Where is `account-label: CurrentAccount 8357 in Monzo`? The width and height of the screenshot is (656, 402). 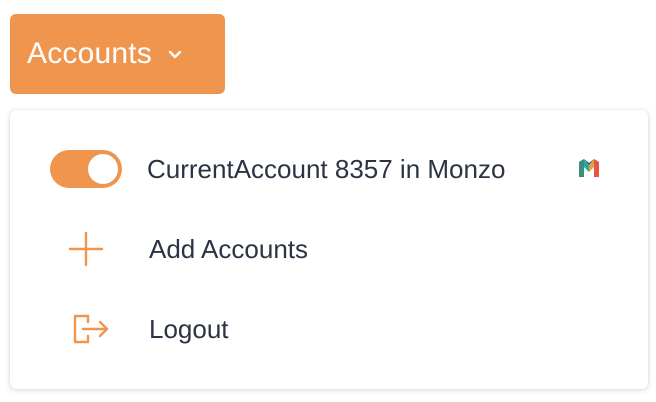 account-label: CurrentAccount 8357 in Monzo is located at coordinates (326, 168).